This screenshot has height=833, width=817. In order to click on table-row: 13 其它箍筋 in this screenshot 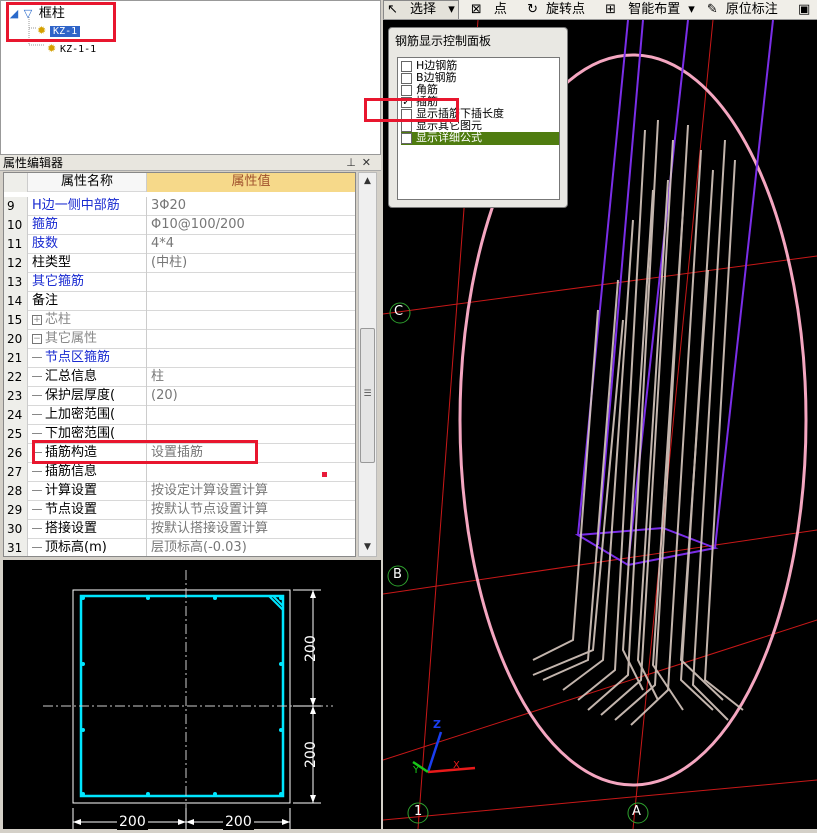, I will do `click(179, 282)`.